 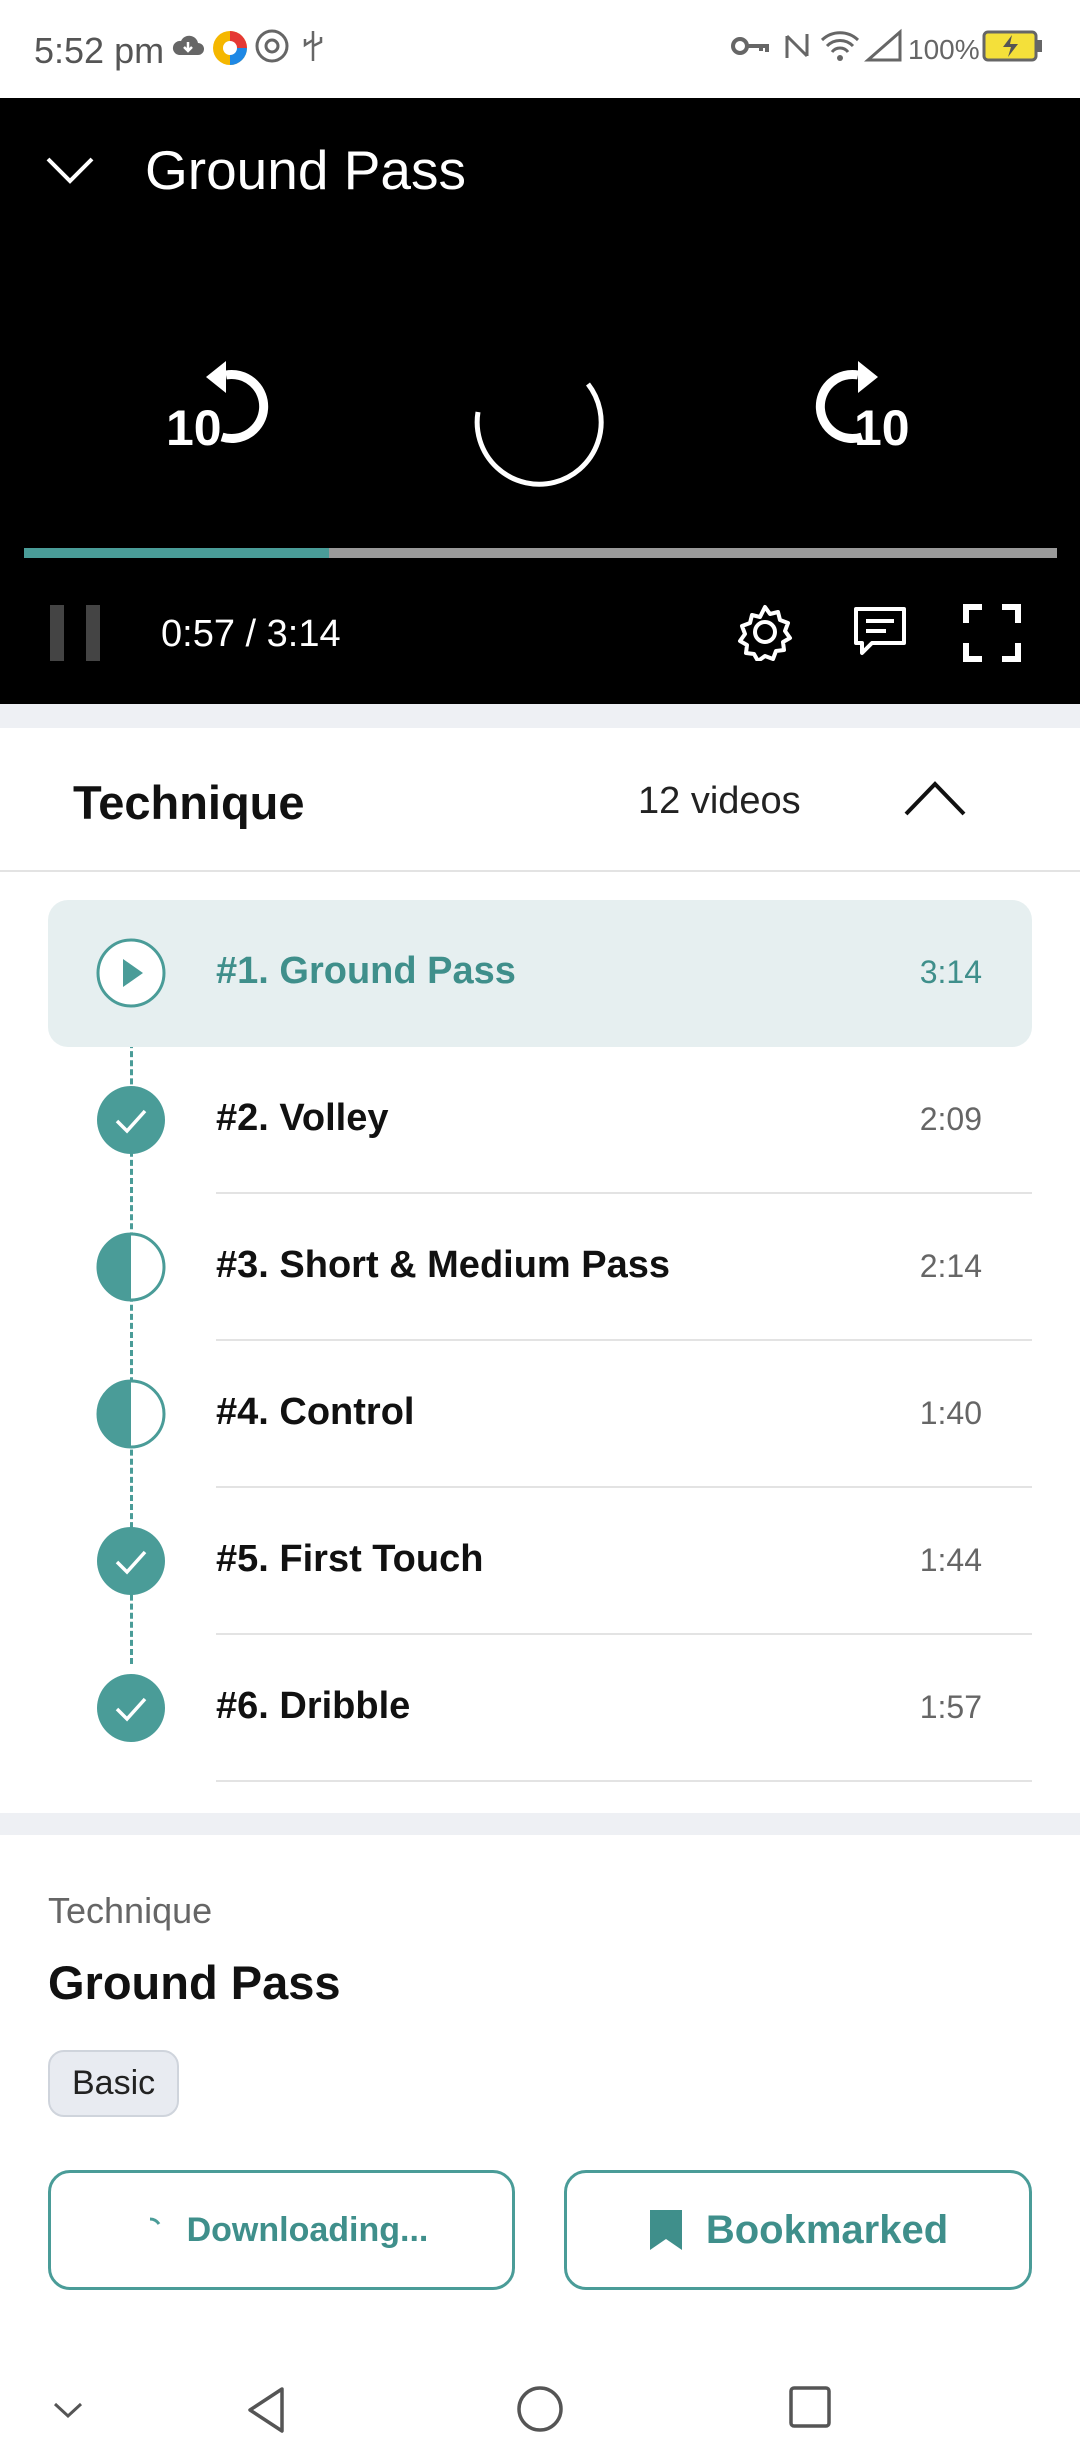 I want to click on playlist-title: Technique, so click(x=189, y=802).